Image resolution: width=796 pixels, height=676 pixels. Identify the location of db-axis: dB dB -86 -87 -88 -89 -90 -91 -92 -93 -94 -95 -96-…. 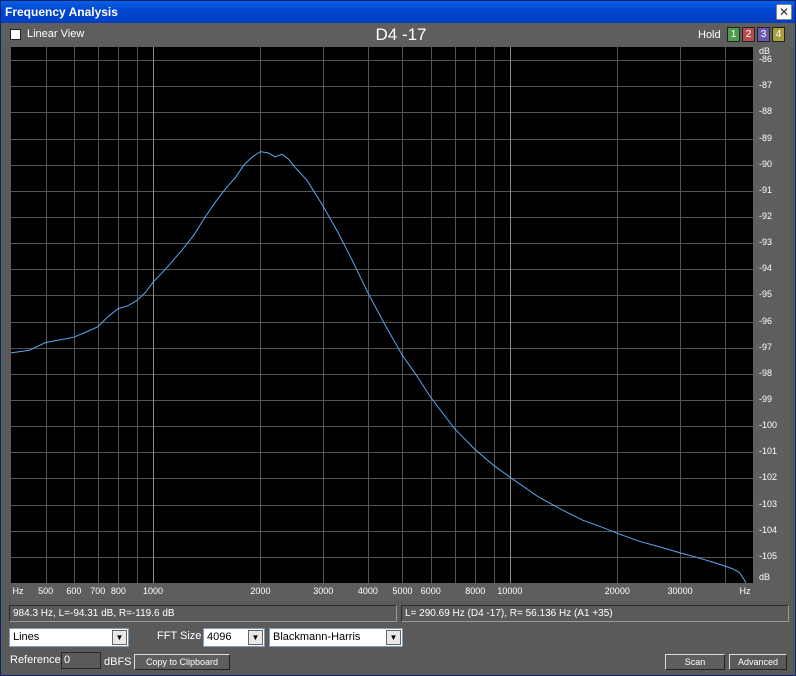
(771, 314).